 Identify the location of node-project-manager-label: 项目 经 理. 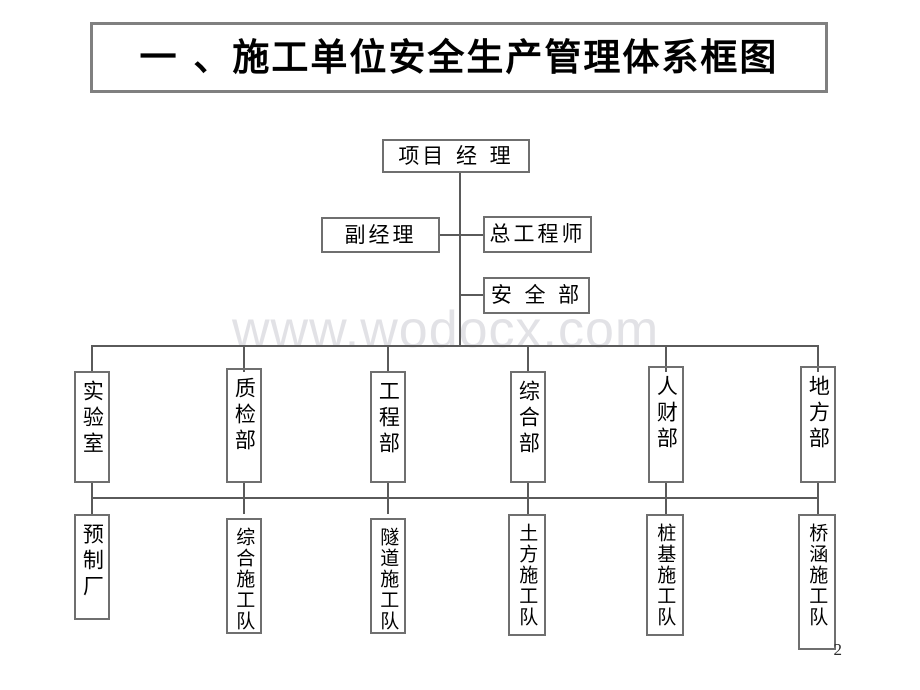
(456, 155).